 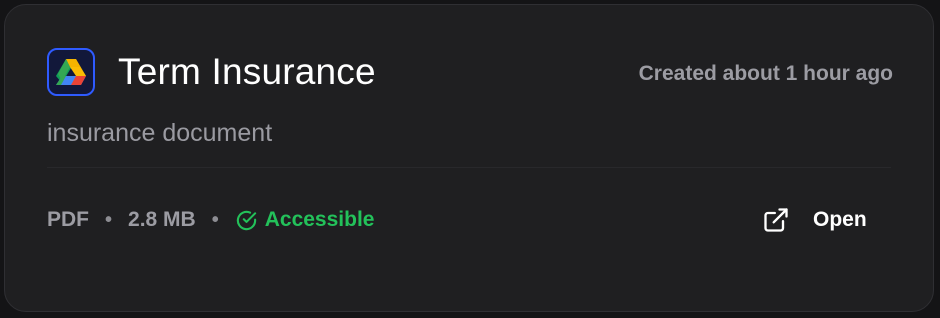 I want to click on status-label: Accessible, so click(x=319, y=219).